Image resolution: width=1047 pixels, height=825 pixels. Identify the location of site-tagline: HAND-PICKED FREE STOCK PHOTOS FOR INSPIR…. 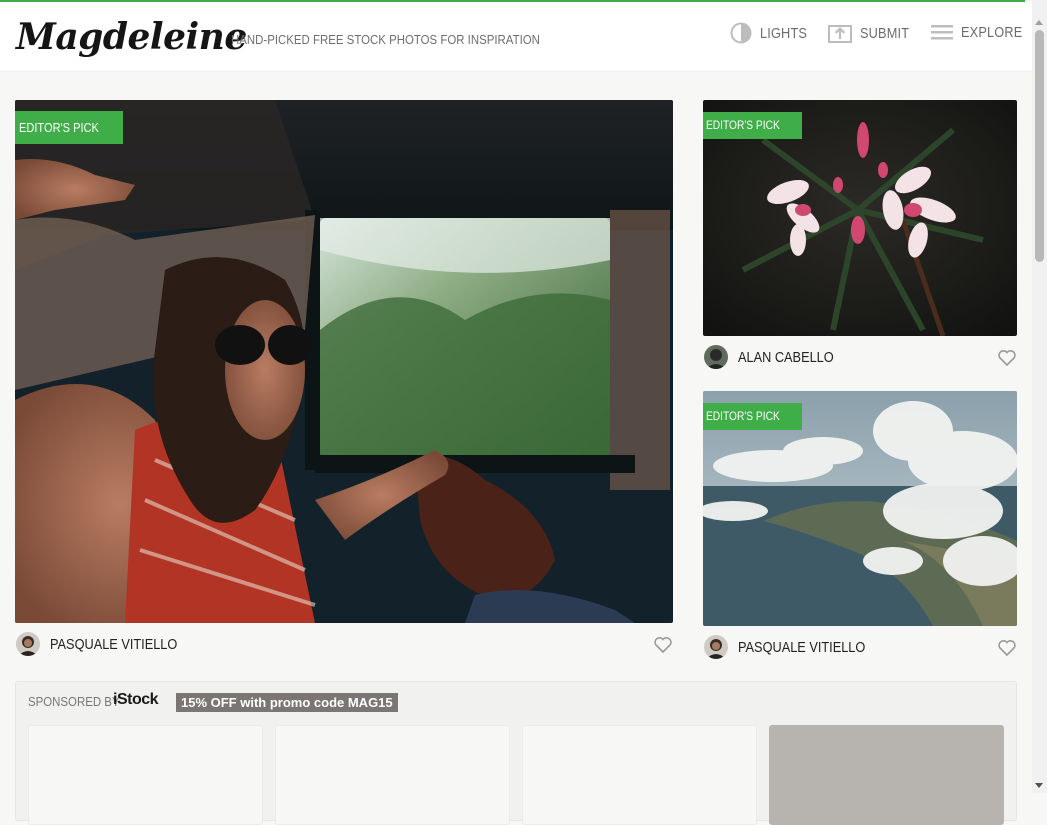
(385, 39).